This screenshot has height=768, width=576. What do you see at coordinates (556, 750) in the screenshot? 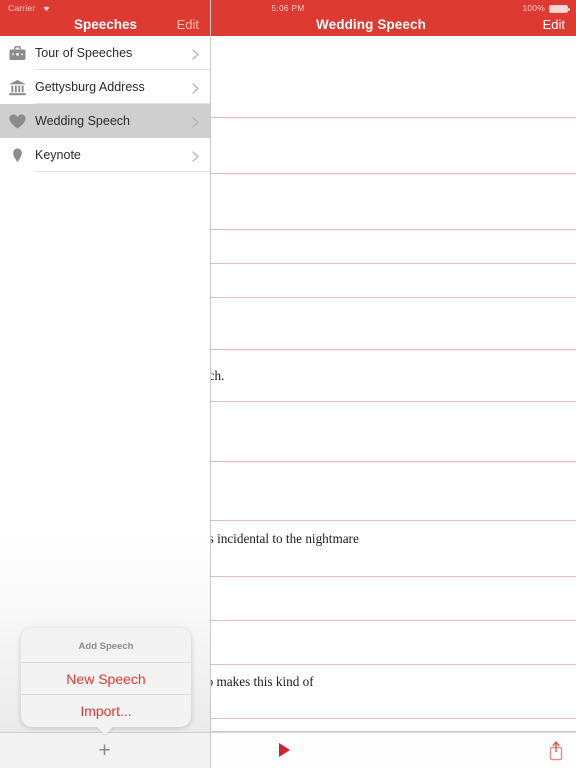
I see `share-icon` at bounding box center [556, 750].